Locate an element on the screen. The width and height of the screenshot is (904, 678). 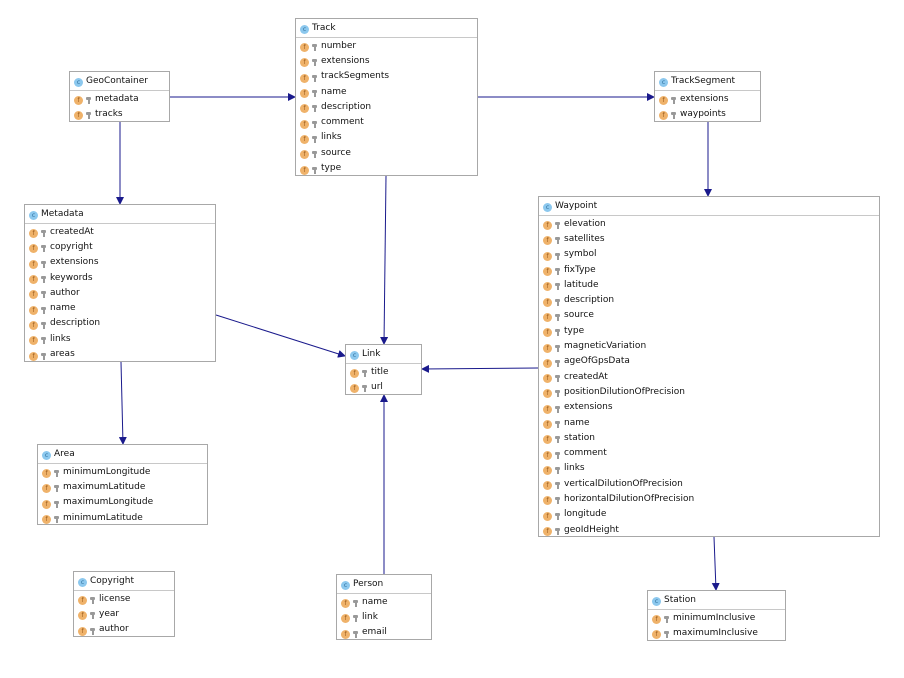
field-name: email is located at coordinates (374, 632).